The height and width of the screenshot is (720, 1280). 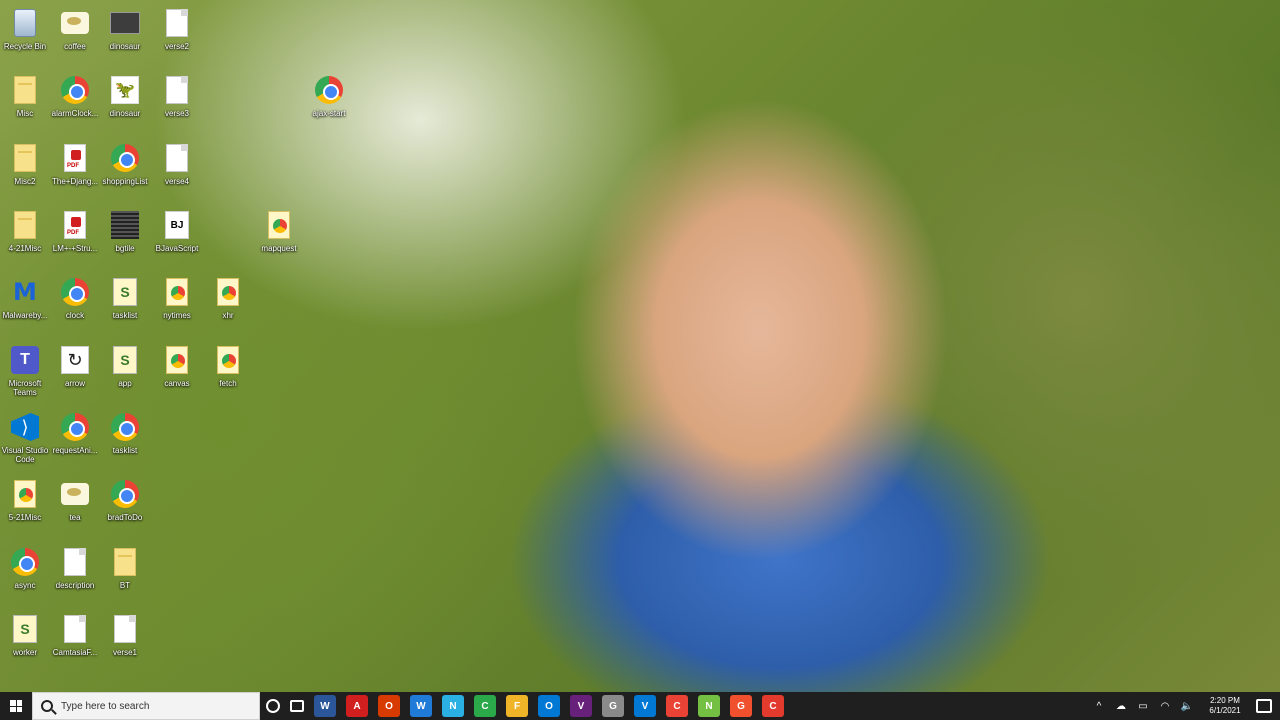 I want to click on search-box: Type here to search, so click(x=146, y=706).